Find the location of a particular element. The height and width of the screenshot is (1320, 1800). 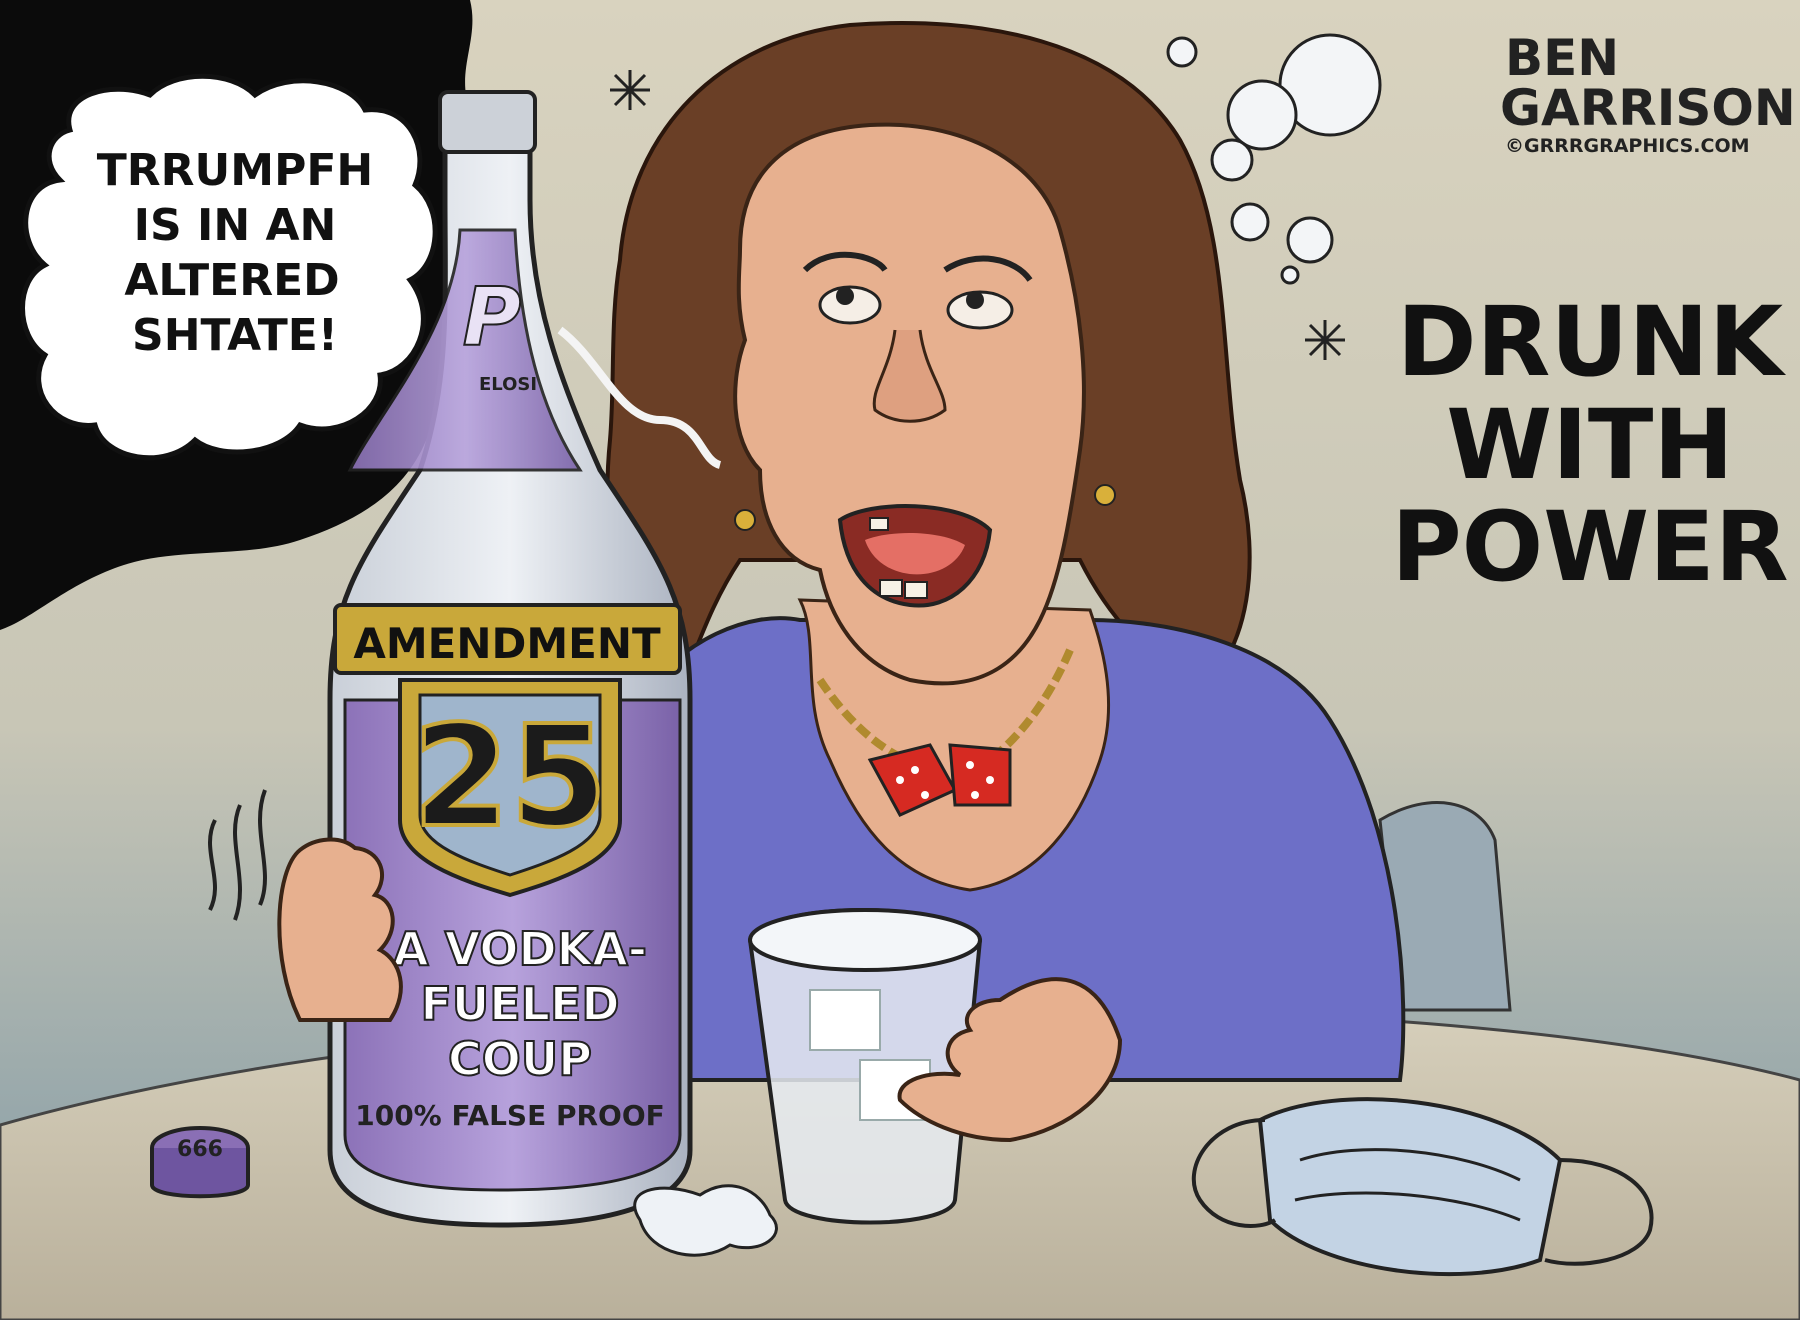

speech-line-3: ALTERED is located at coordinates (231, 280).